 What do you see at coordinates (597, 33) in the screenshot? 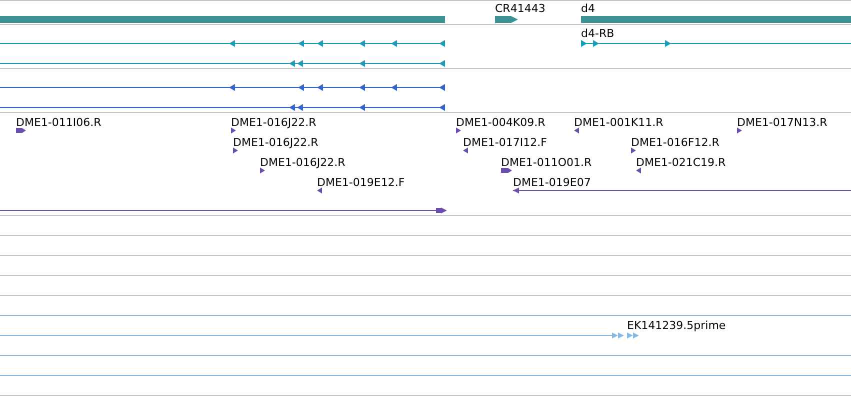
I see `transcript-label: d4-RB` at bounding box center [597, 33].